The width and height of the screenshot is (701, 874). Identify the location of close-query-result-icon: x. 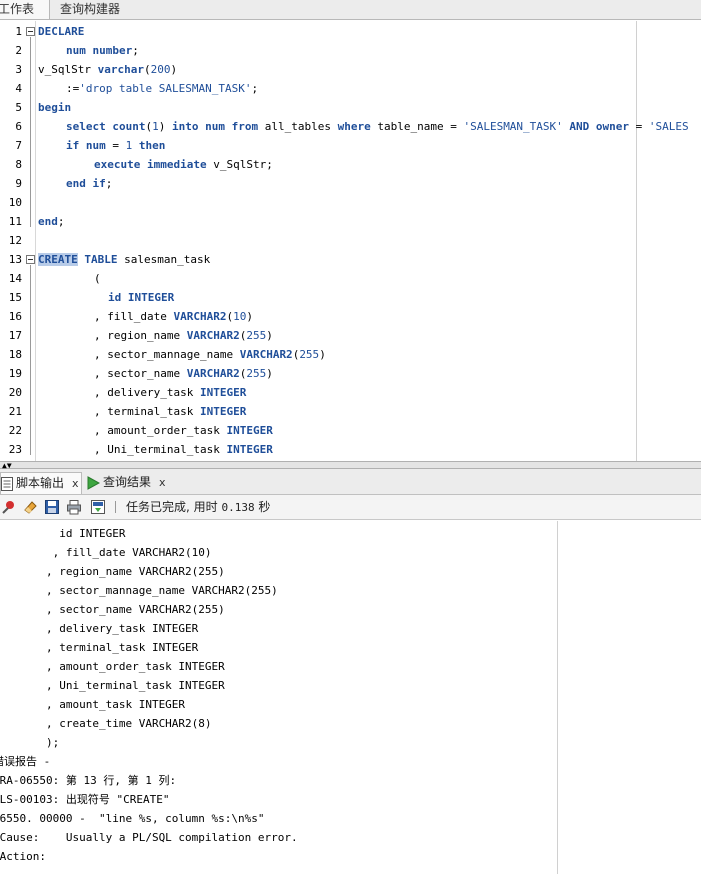
(162, 482).